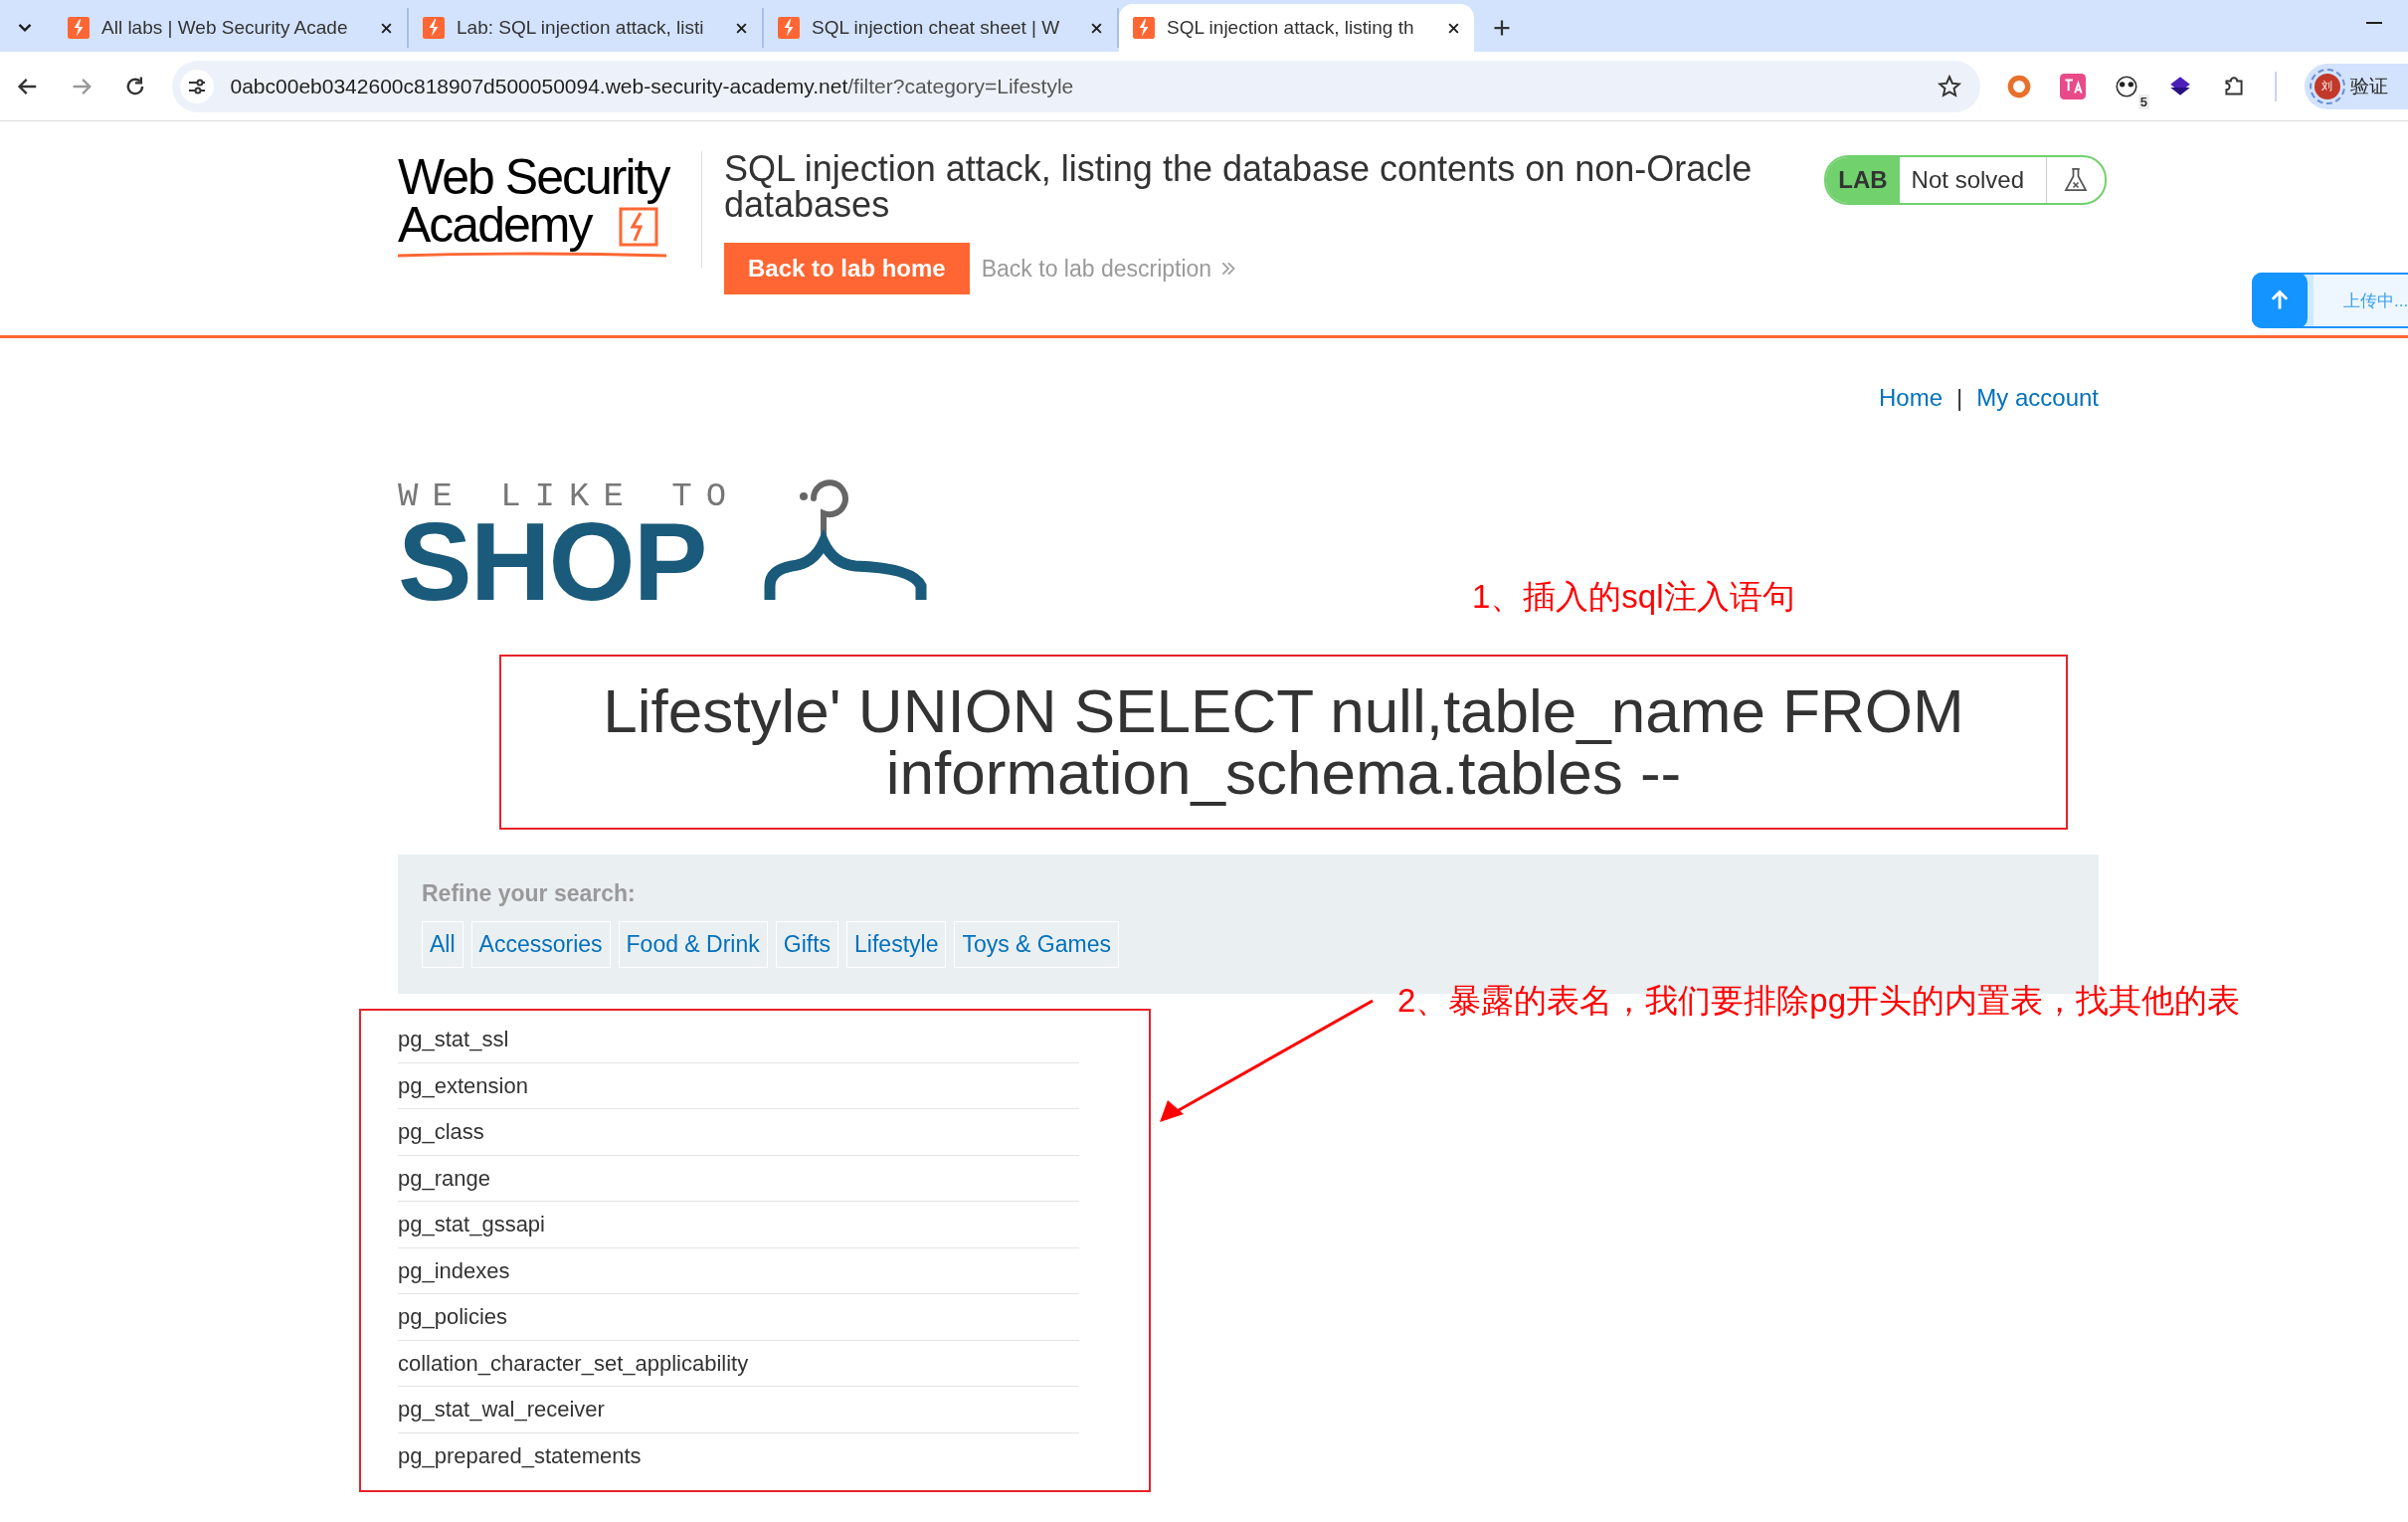 The width and height of the screenshot is (2408, 1522). What do you see at coordinates (738, 1225) in the screenshot?
I see `table-cell: pg_stat_gssapi` at bounding box center [738, 1225].